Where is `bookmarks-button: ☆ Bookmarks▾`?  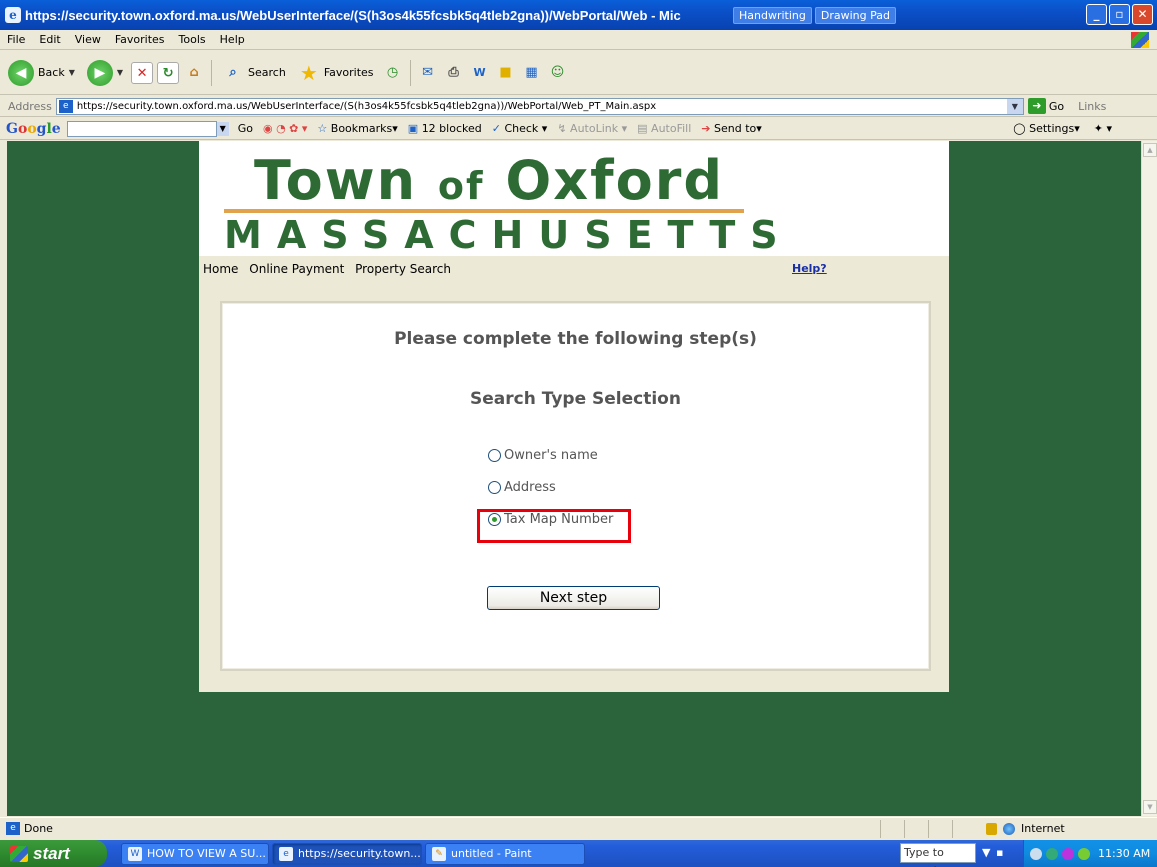
bookmarks-button: ☆ Bookmarks▾ is located at coordinates (357, 128).